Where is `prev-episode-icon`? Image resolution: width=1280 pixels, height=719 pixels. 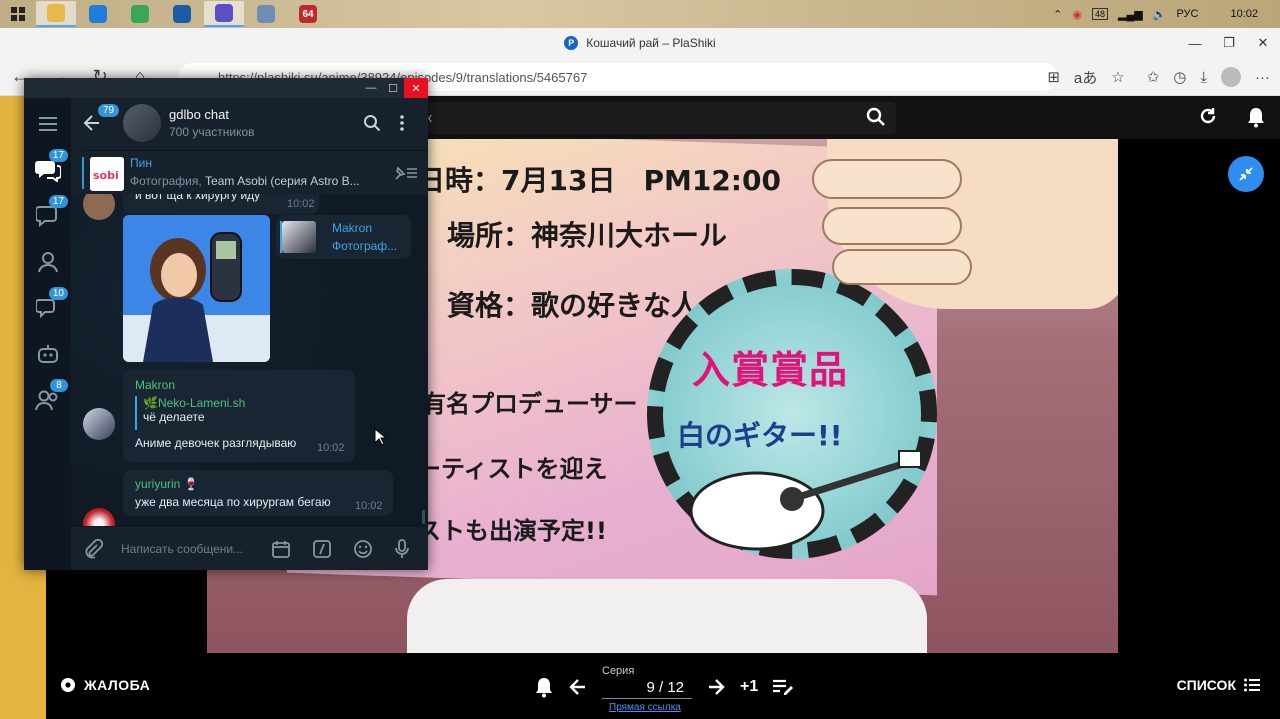 prev-episode-icon is located at coordinates (578, 687).